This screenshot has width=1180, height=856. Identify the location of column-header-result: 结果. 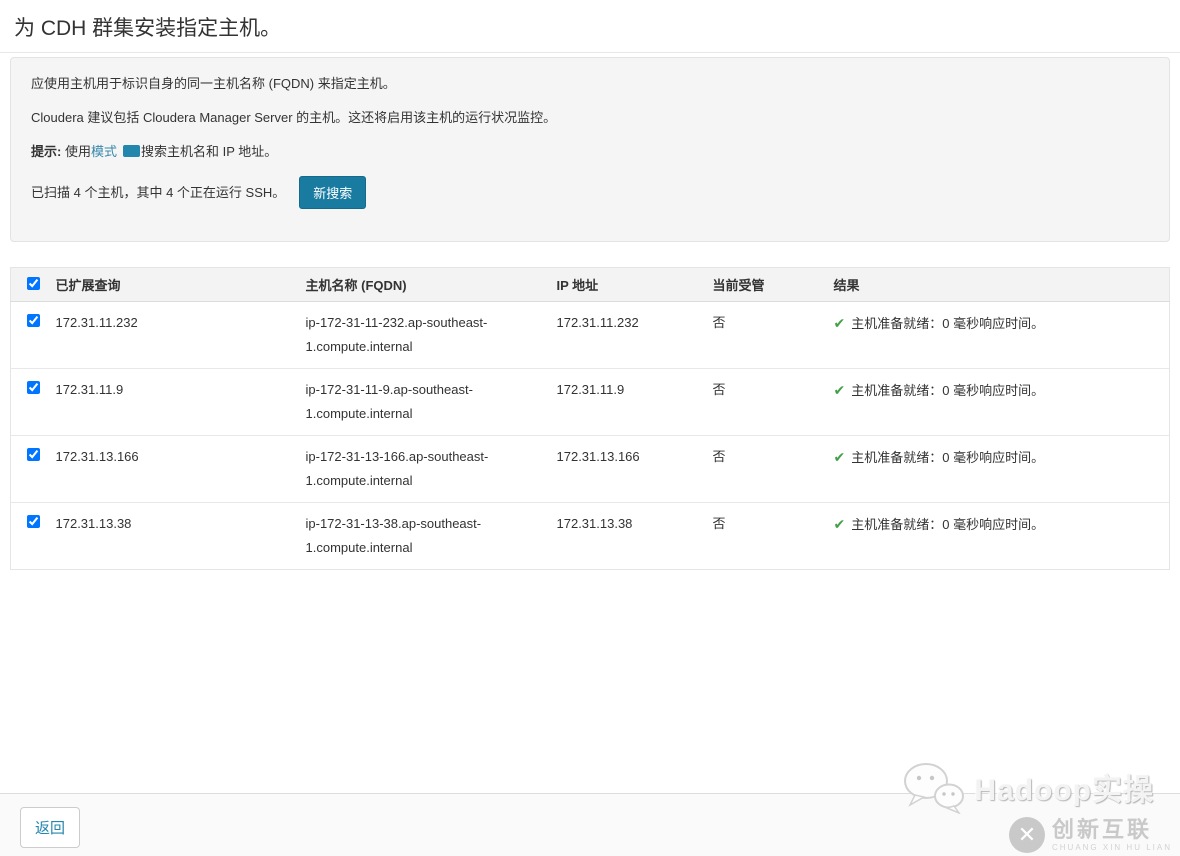
(1001, 284).